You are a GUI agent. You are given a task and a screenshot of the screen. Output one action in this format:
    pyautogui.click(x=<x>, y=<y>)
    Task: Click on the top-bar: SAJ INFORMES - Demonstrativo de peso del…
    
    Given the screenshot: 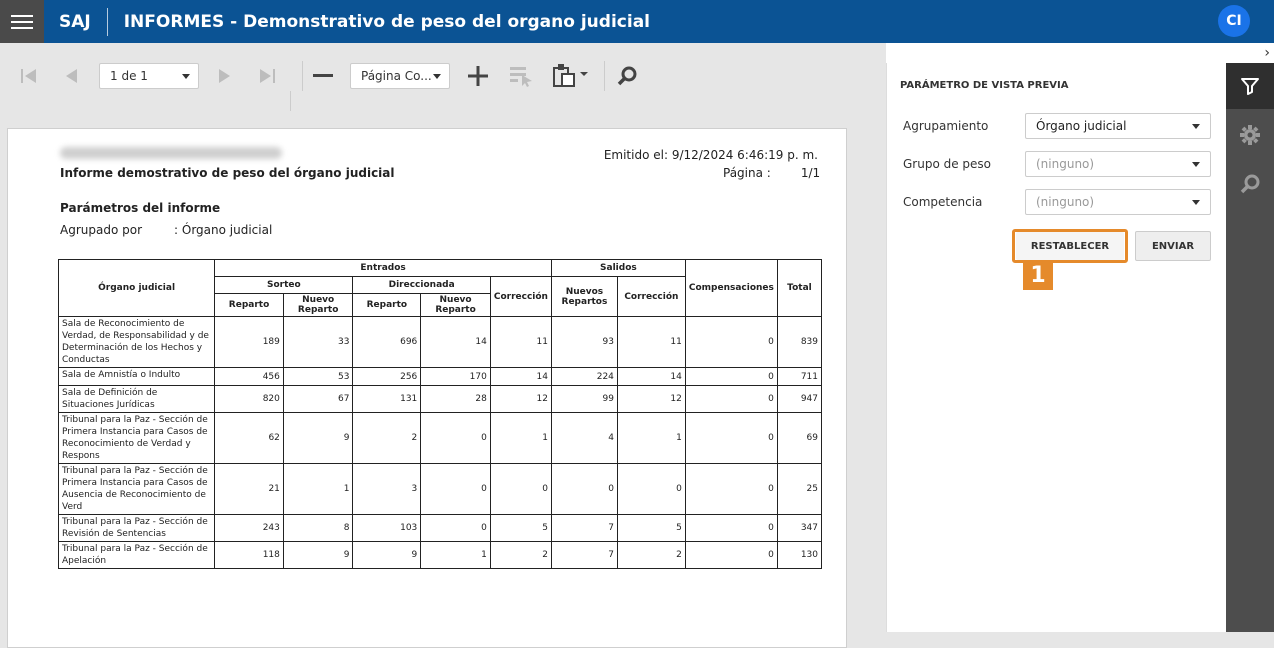 What is the action you would take?
    pyautogui.click(x=637, y=21)
    